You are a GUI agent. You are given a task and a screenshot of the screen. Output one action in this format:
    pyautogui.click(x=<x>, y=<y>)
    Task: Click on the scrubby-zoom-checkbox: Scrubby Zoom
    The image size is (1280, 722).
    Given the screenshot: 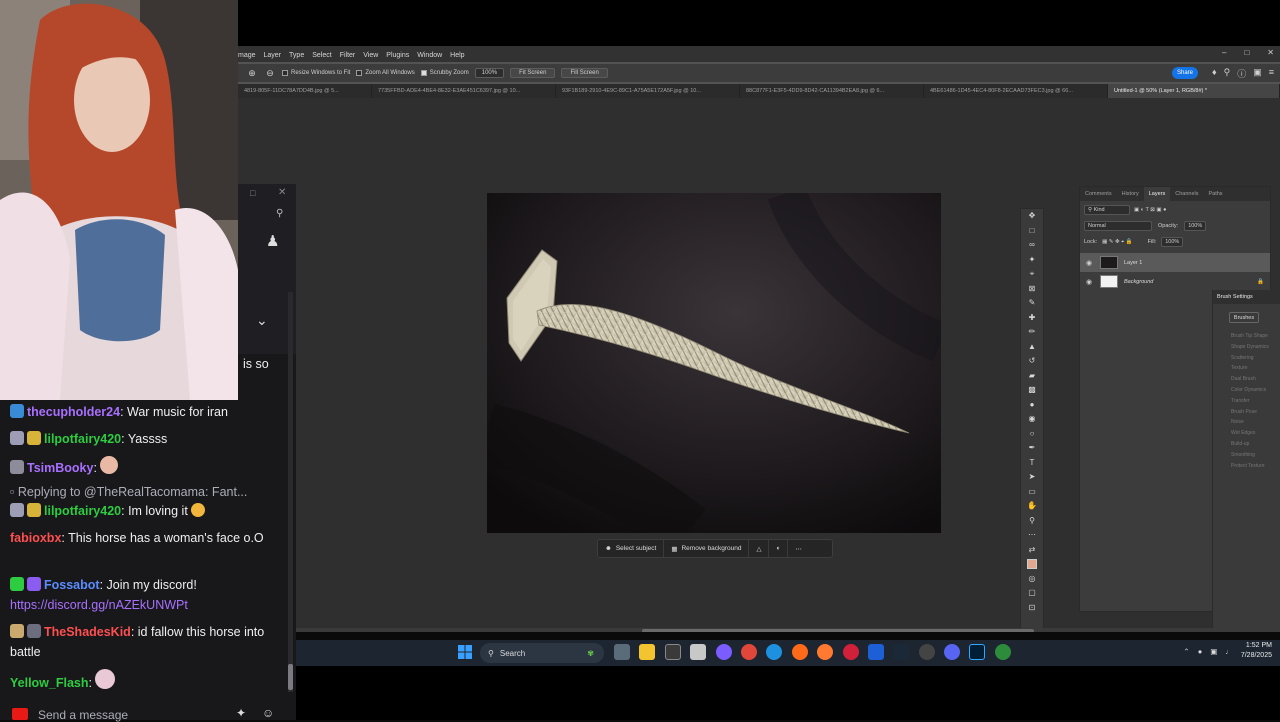 What is the action you would take?
    pyautogui.click(x=444, y=73)
    